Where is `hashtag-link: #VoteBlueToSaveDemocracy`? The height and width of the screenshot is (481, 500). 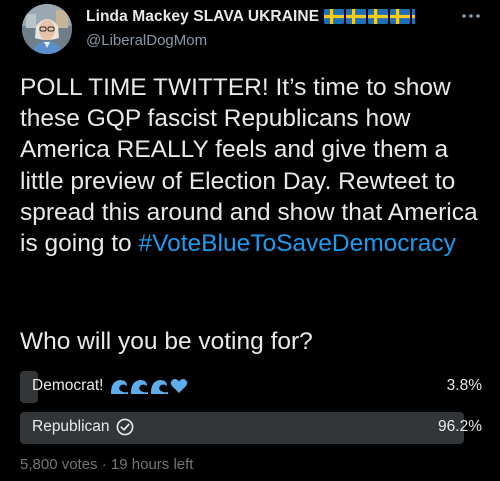 hashtag-link: #VoteBlueToSaveDemocracy is located at coordinates (297, 243).